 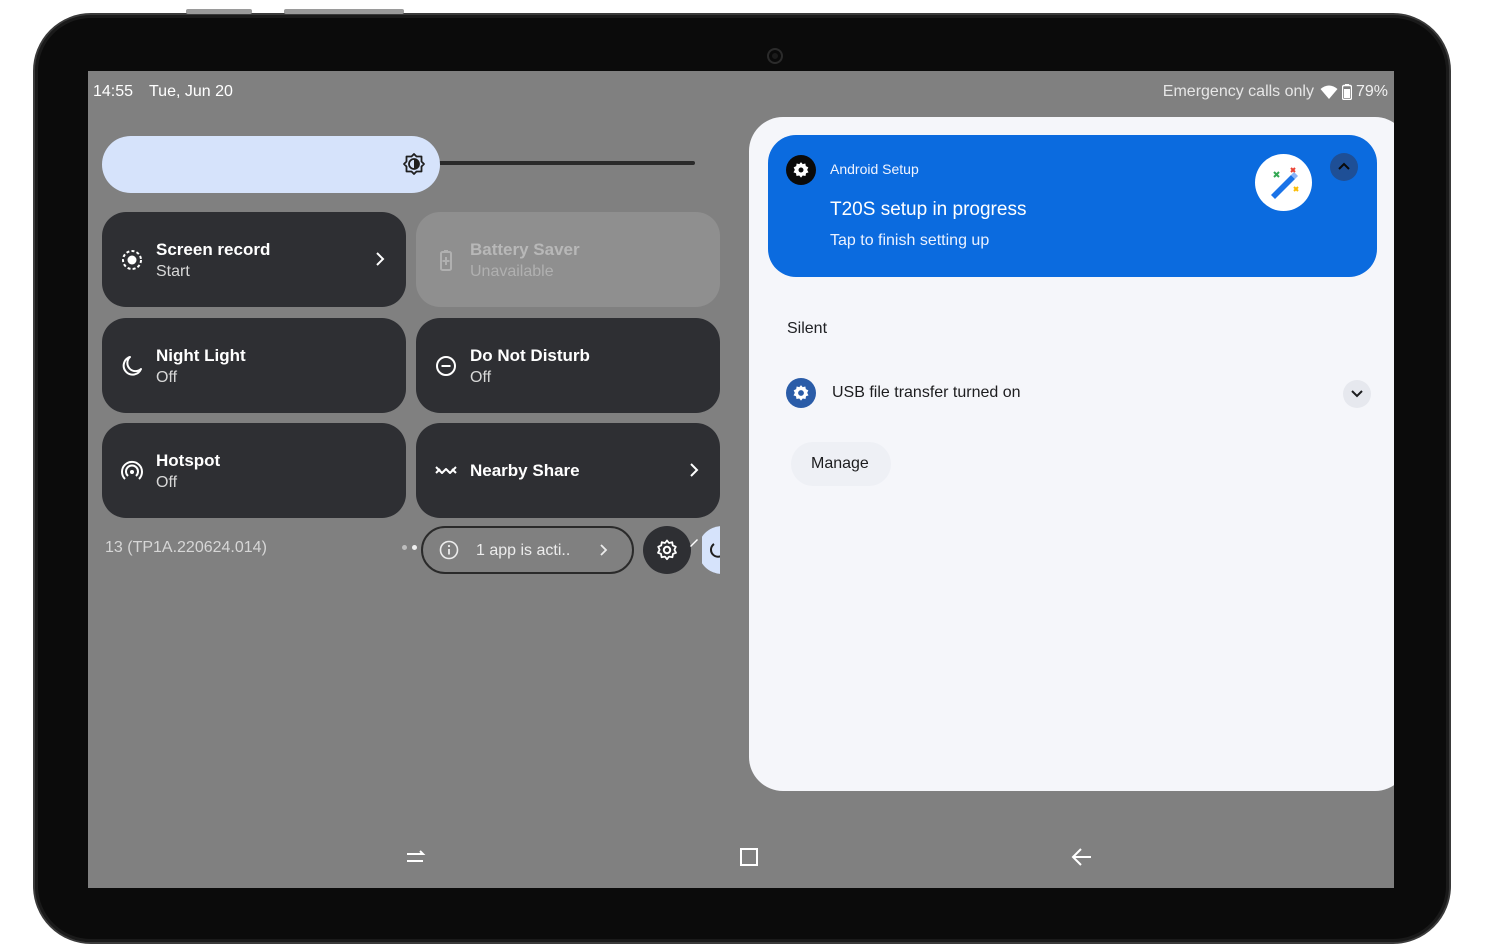 I want to click on power-icon, so click(x=715, y=550).